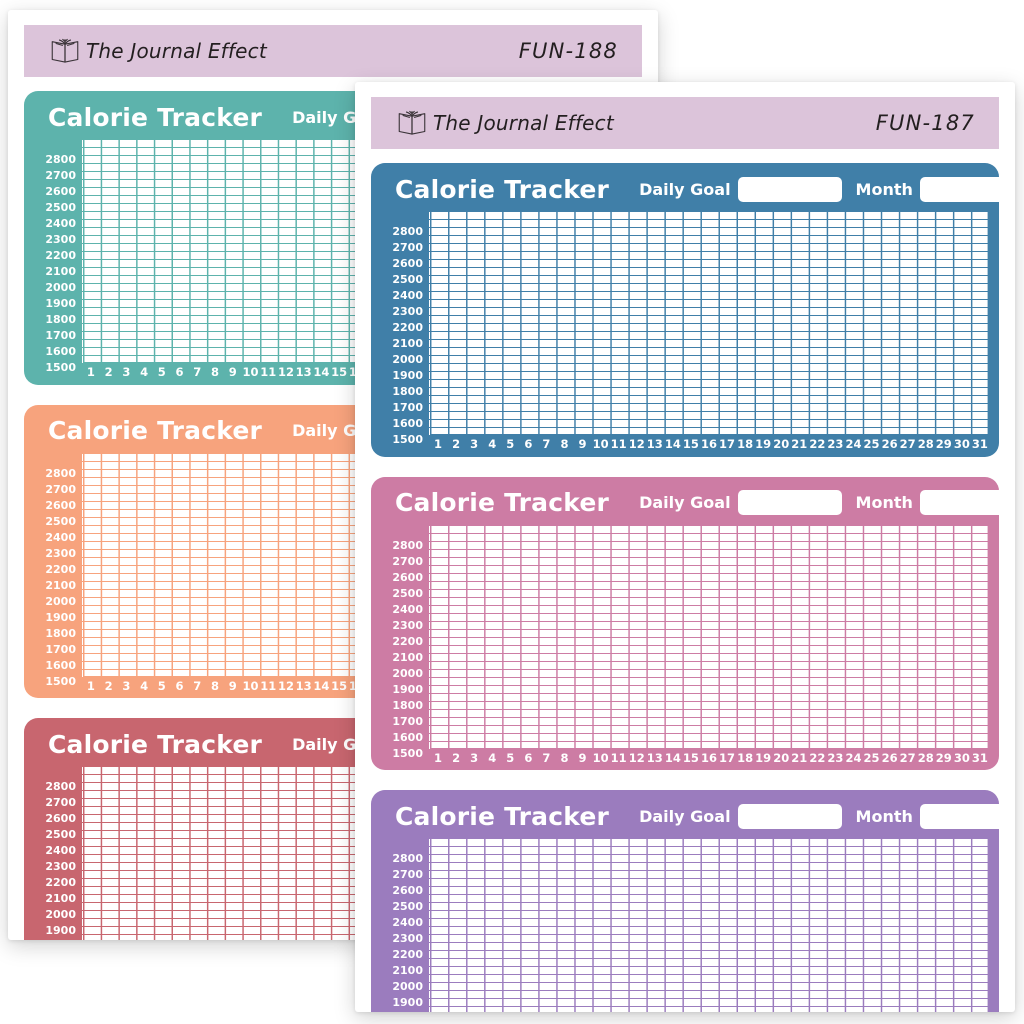  Describe the element at coordinates (176, 51) in the screenshot. I see `brand-name: The Journal Effect` at that location.